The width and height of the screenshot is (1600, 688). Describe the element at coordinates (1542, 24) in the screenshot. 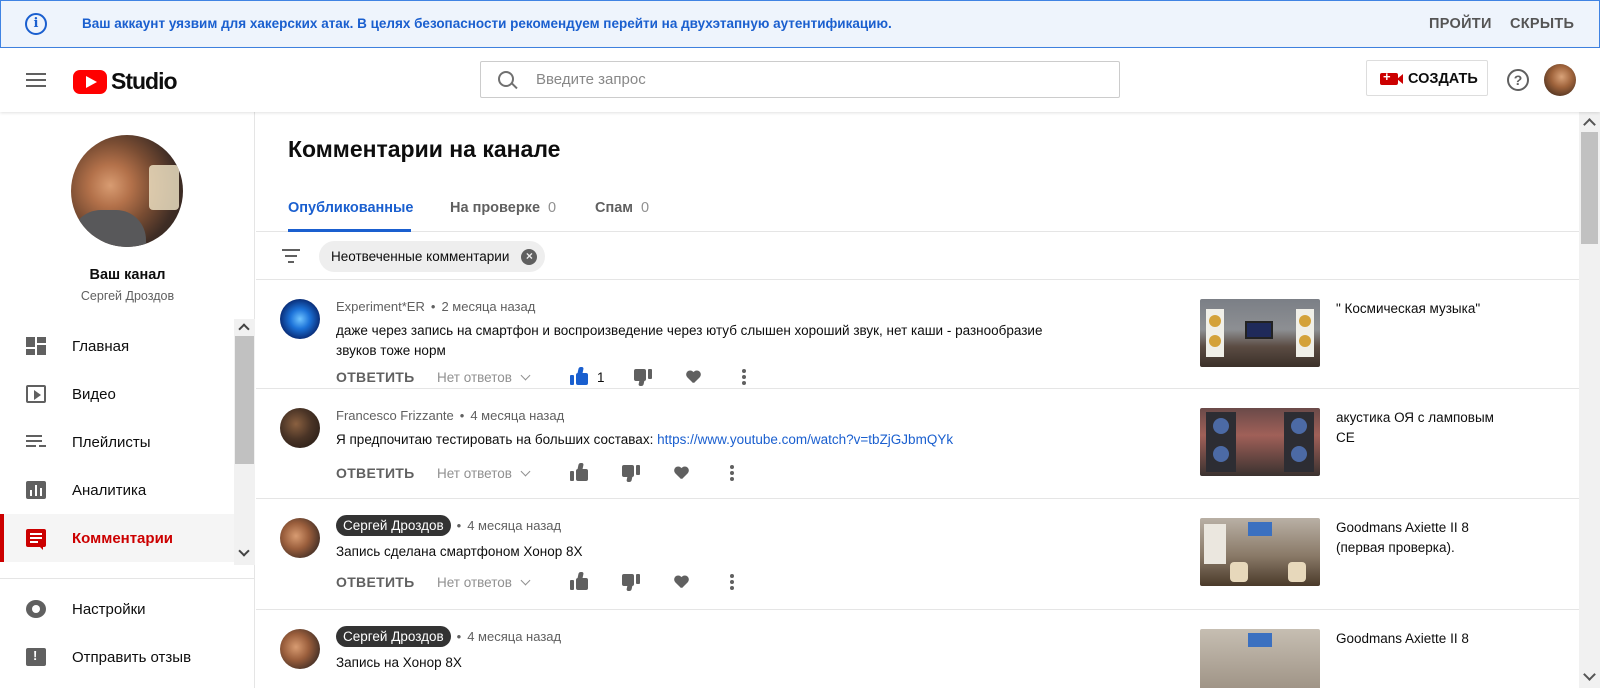

I see `banner-hide-button: СКРЫТЬ` at that location.